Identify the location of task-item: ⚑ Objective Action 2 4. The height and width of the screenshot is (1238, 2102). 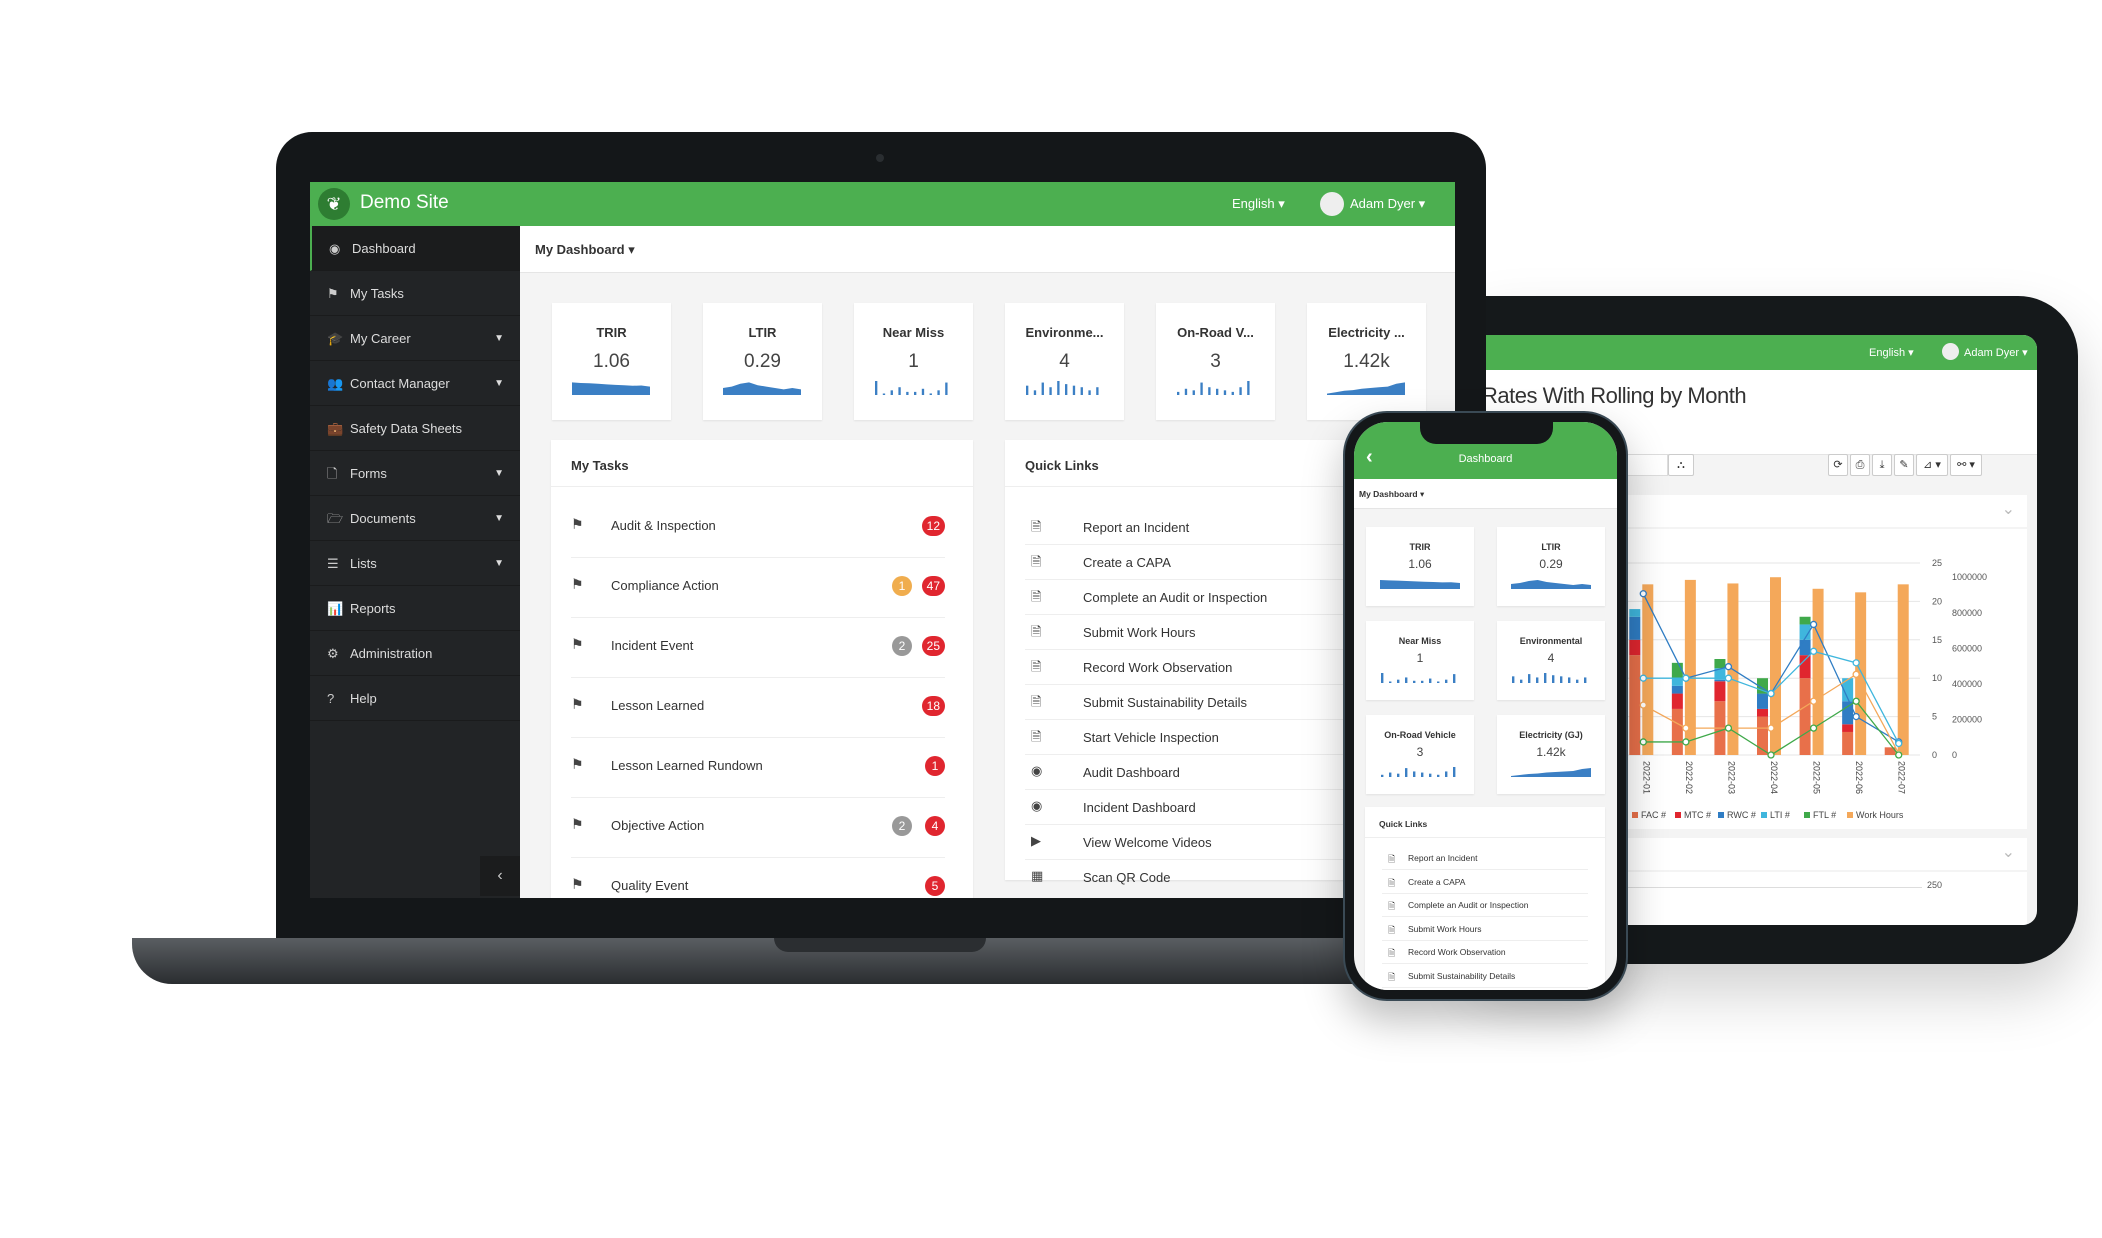
(758, 828).